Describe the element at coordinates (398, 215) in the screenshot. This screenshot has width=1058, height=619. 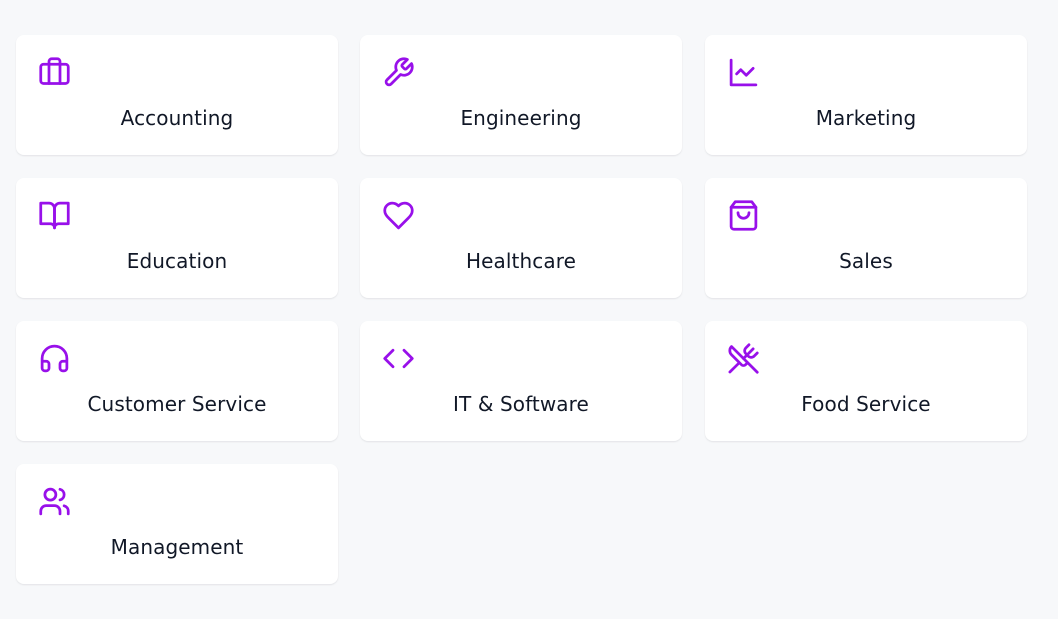
I see `heart-icon` at that location.